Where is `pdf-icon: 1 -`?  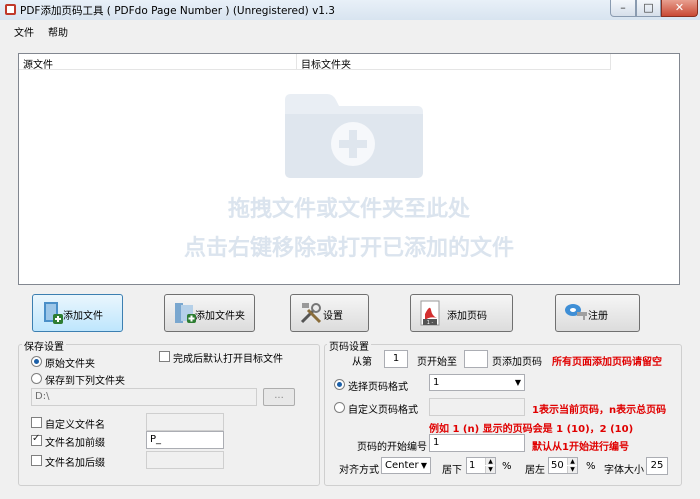 pdf-icon: 1 - is located at coordinates (430, 313).